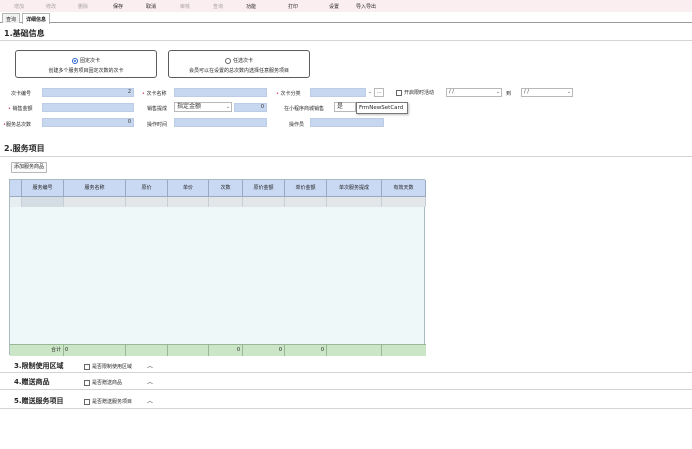  What do you see at coordinates (19, 6) in the screenshot?
I see `add-button: 增加` at bounding box center [19, 6].